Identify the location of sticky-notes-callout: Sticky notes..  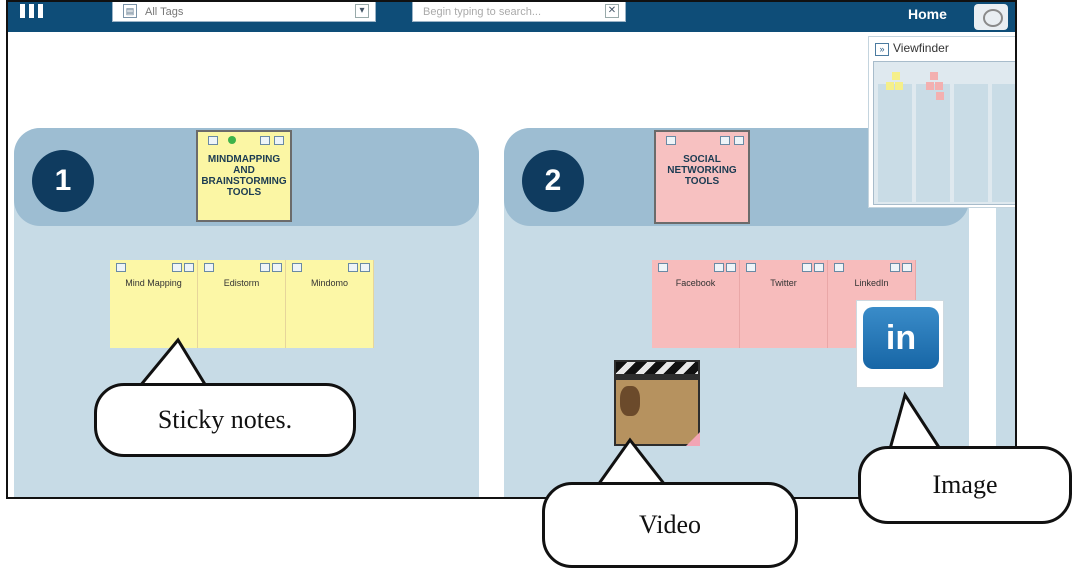
(225, 420).